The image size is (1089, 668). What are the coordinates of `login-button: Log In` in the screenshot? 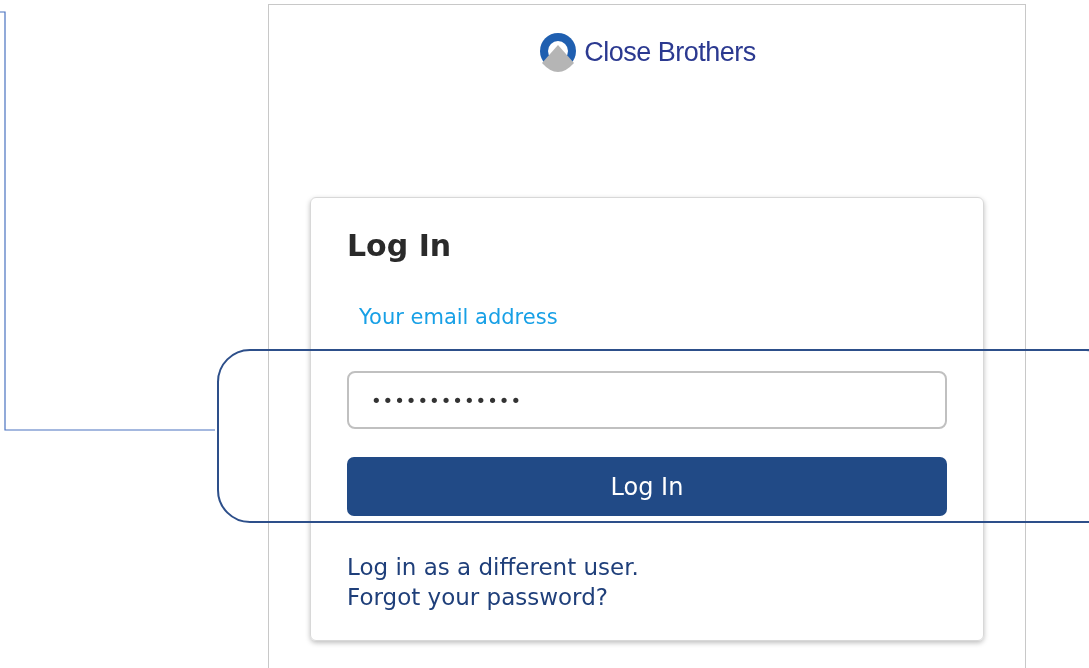 It's located at (647, 486).